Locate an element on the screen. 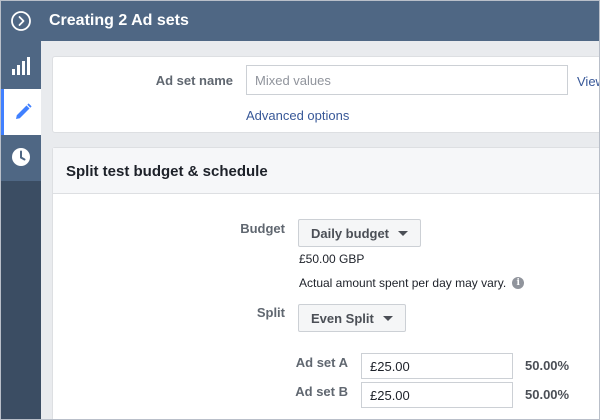  left-rail is located at coordinates (21, 230).